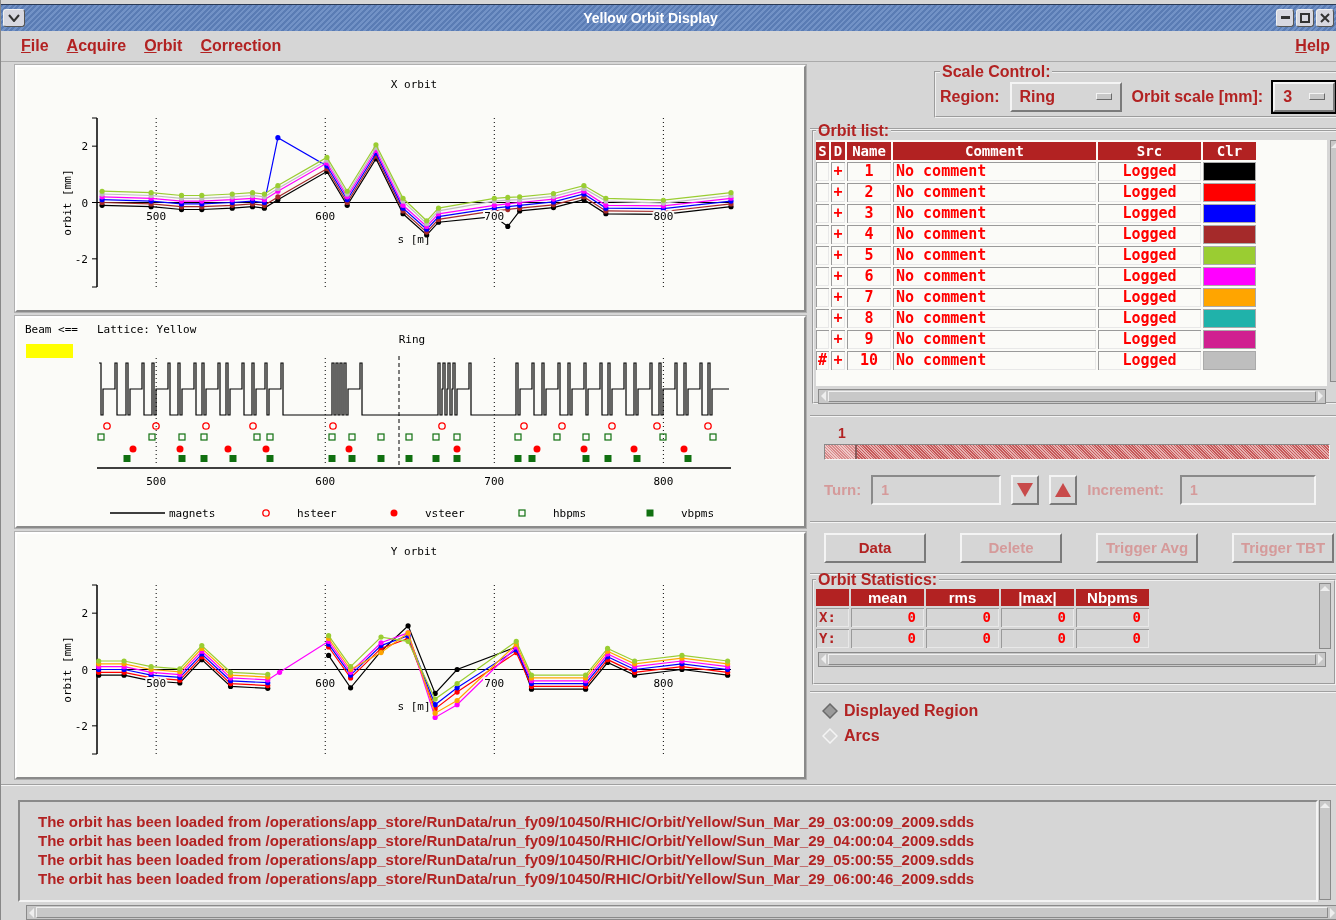  I want to click on log-message: The orbit has been loaded from /operations/app_store/RunData/run_fy09/10450/RHIC/Orbit/Yellow/Sun_Mar_29_05:00:55_2009.sdds, so click(507, 859).